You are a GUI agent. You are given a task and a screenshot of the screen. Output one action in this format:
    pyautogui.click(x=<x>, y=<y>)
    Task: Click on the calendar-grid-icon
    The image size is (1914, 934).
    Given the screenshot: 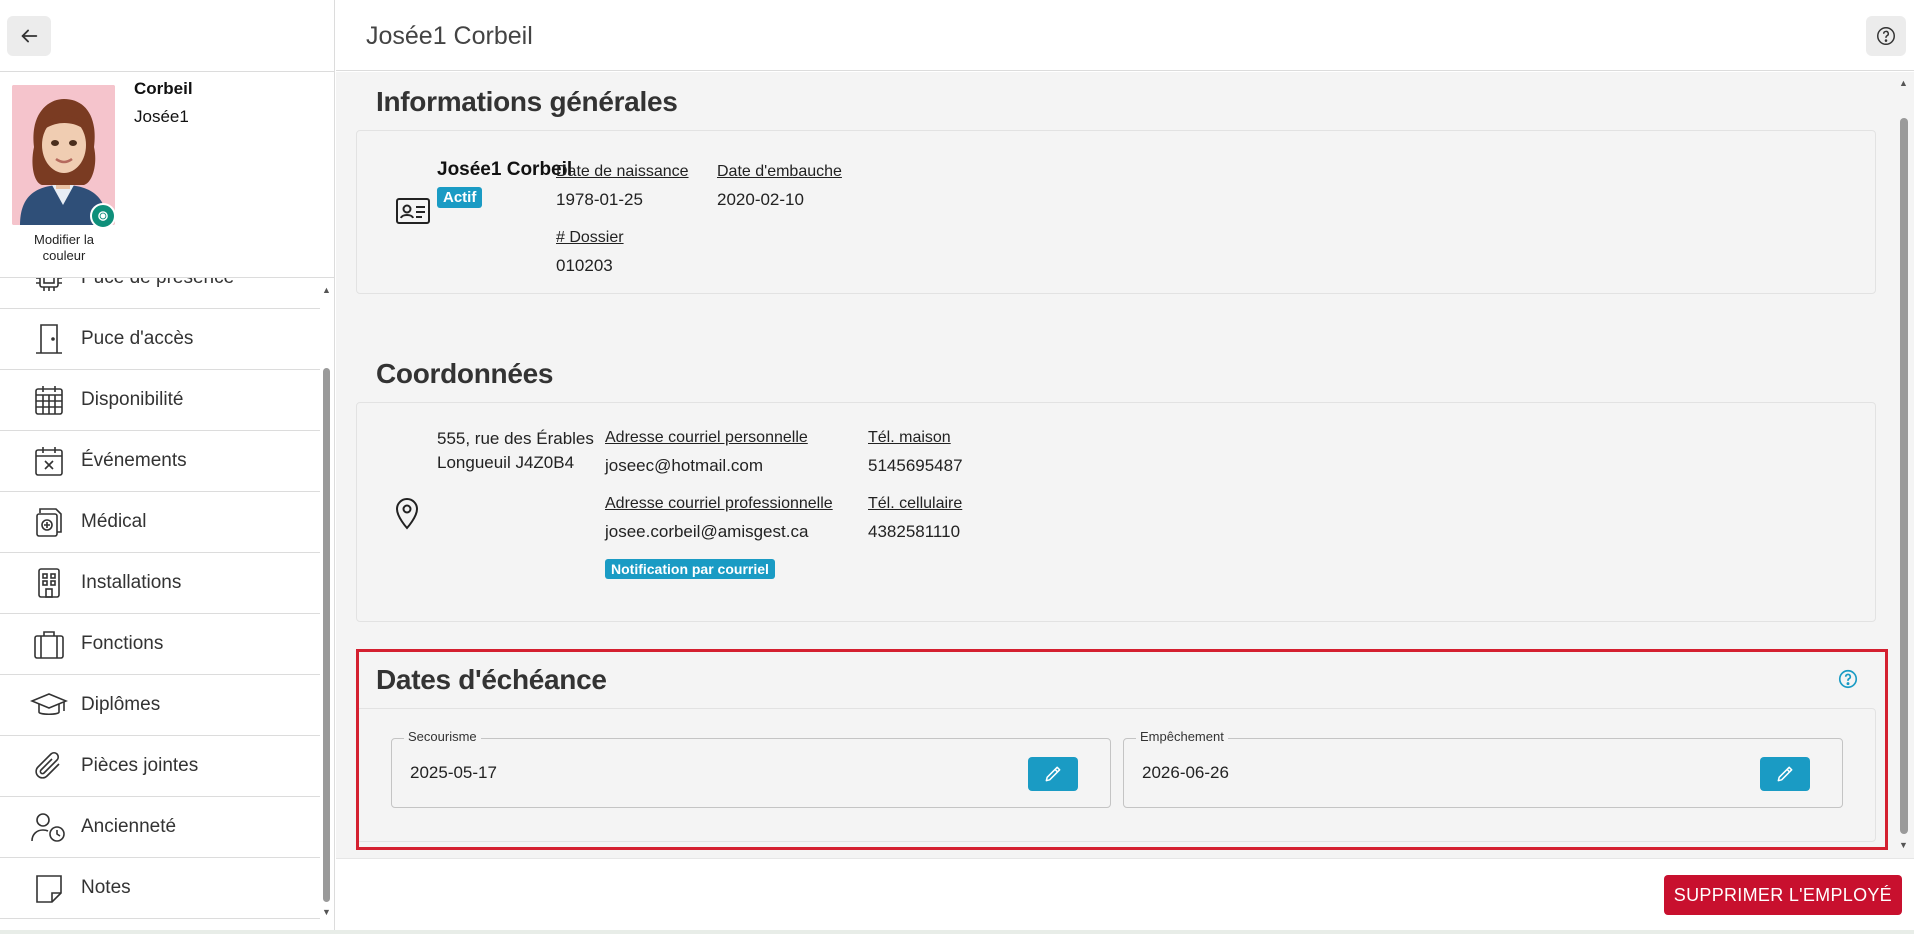 What is the action you would take?
    pyautogui.click(x=49, y=400)
    